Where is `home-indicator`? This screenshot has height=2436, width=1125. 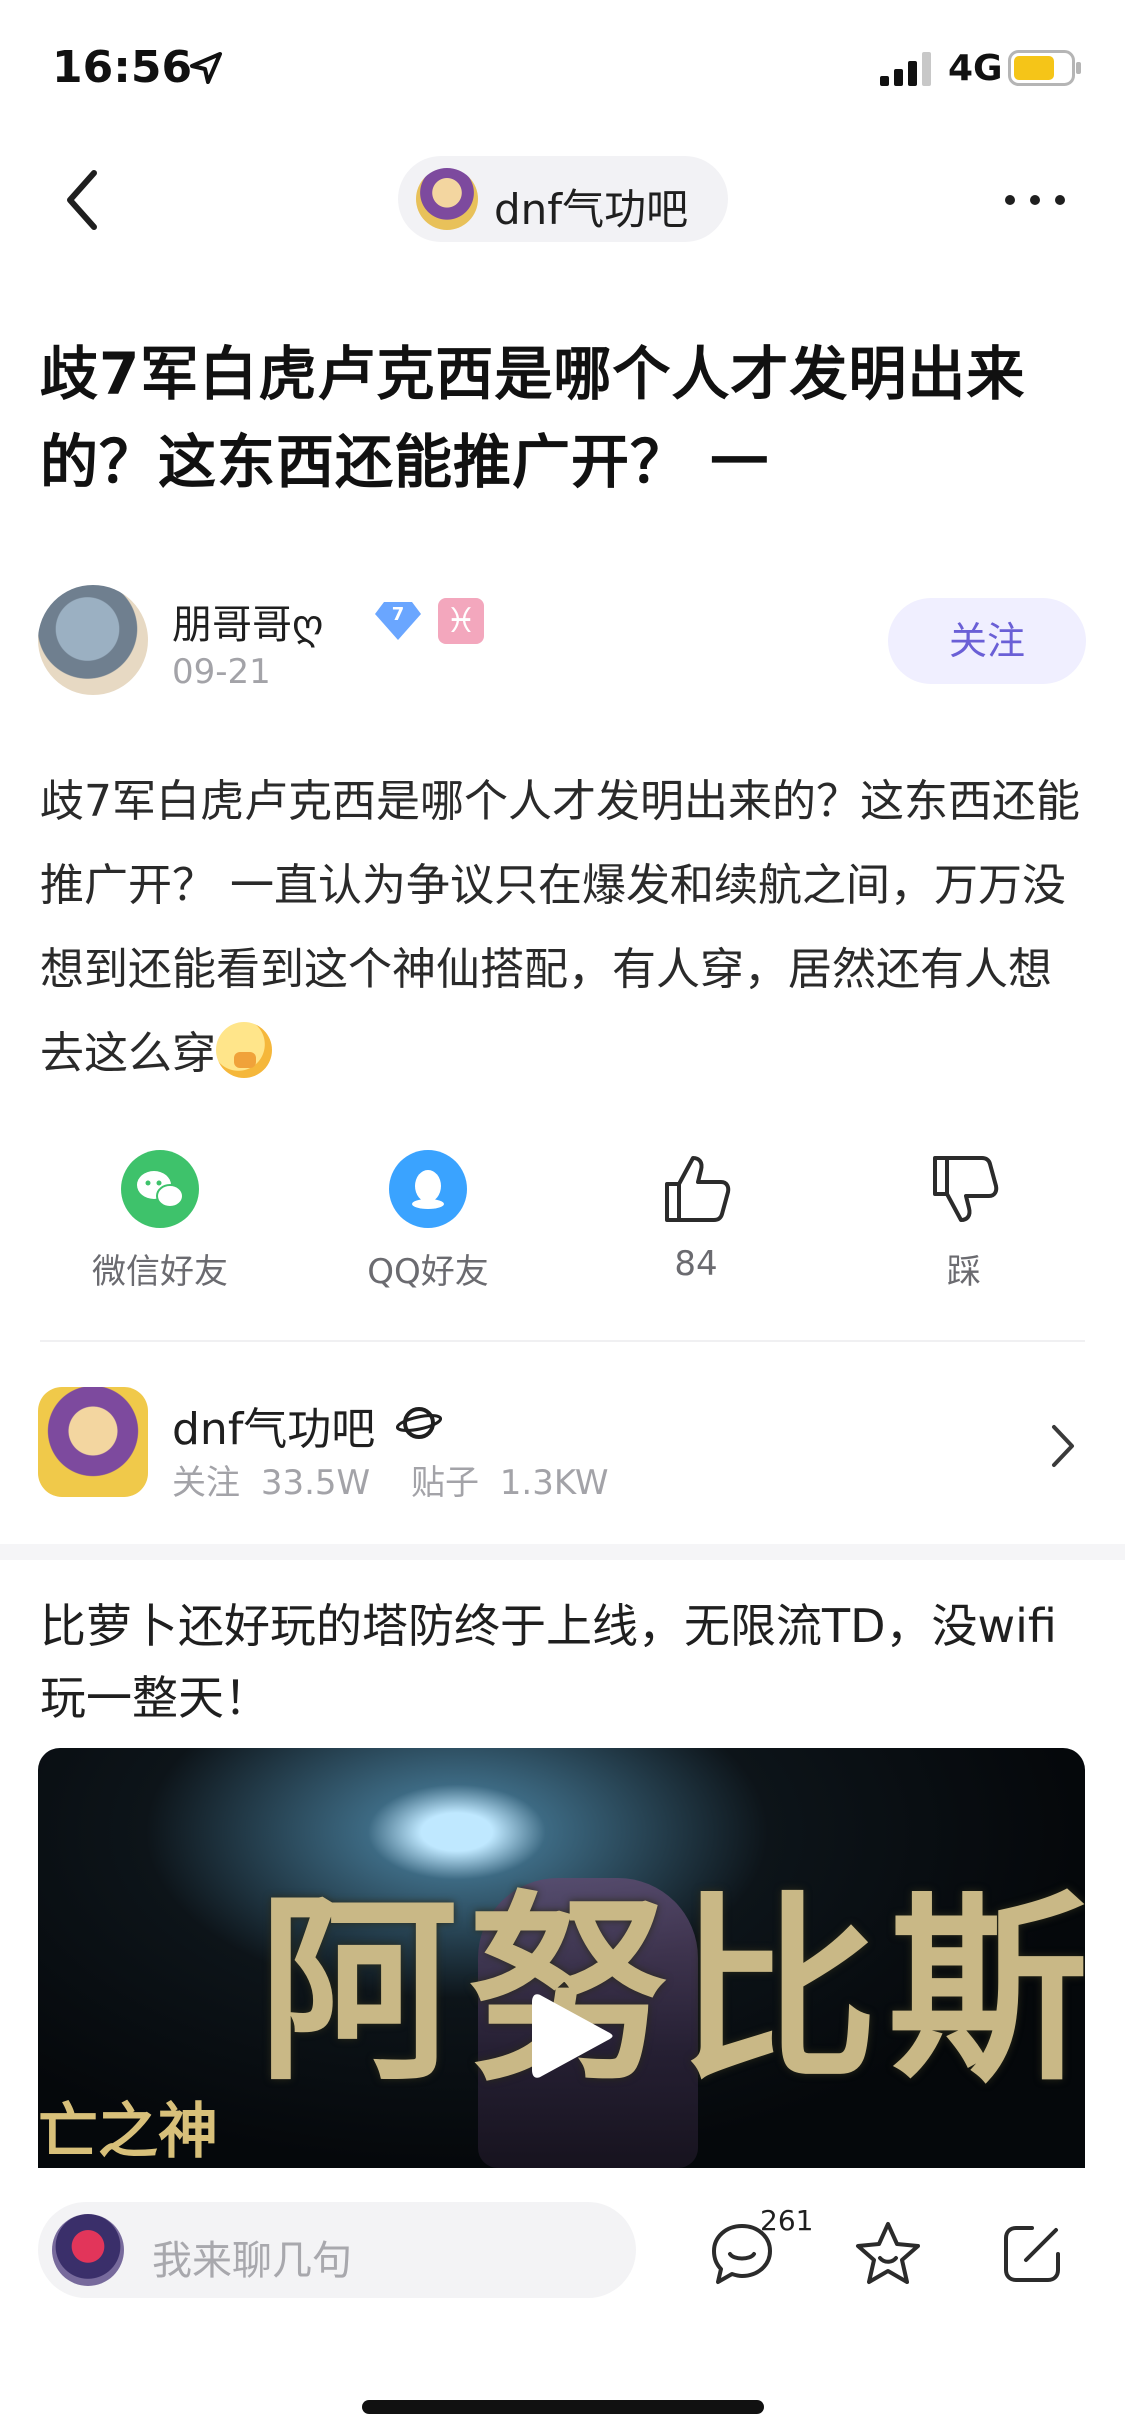 home-indicator is located at coordinates (563, 2407).